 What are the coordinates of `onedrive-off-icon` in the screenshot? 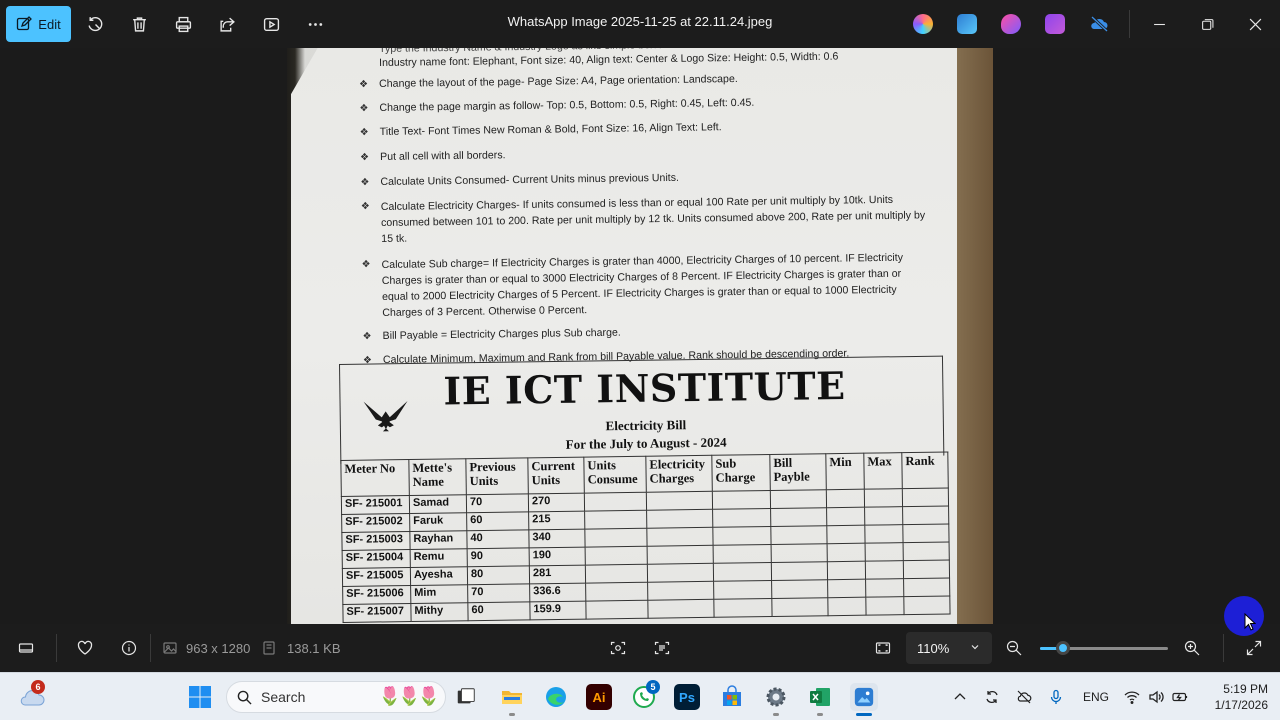 It's located at (1099, 24).